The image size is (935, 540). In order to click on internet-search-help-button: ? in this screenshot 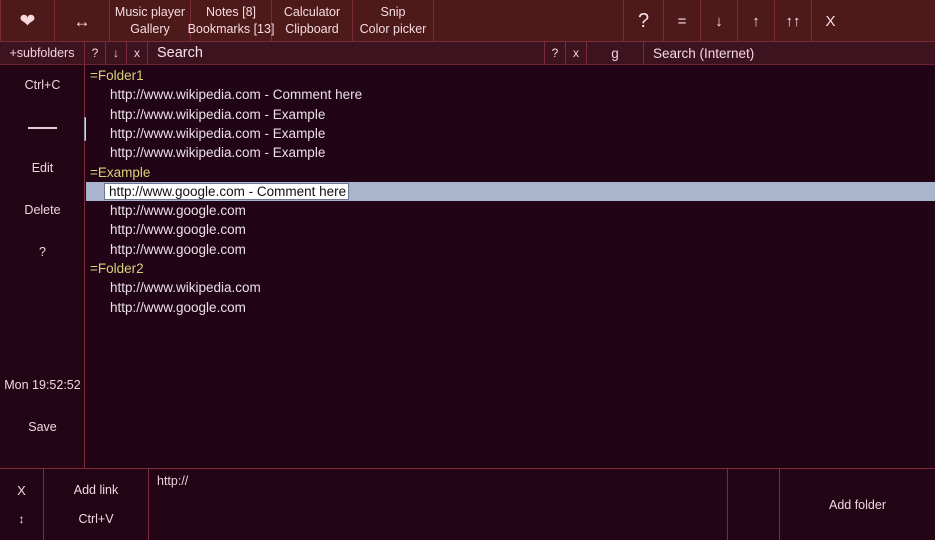, I will do `click(555, 53)`.